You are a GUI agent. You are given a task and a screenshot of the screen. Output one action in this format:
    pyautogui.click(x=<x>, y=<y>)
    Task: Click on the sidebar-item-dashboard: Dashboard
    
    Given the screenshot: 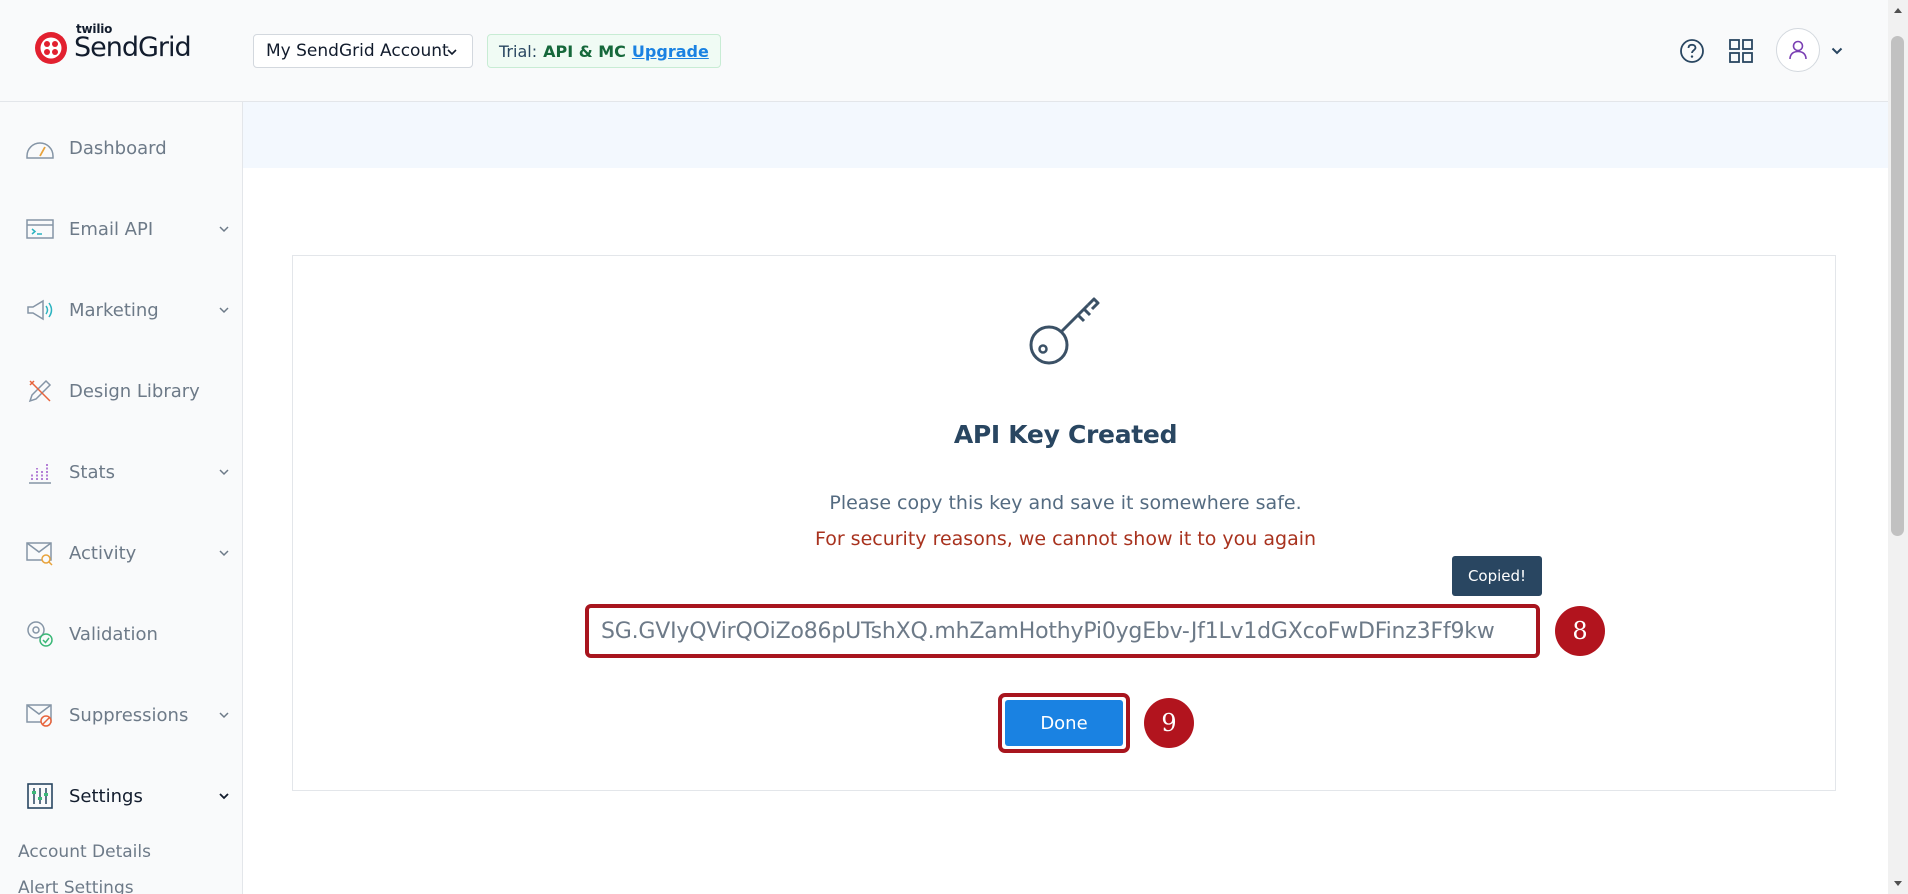 What is the action you would take?
    pyautogui.click(x=121, y=148)
    